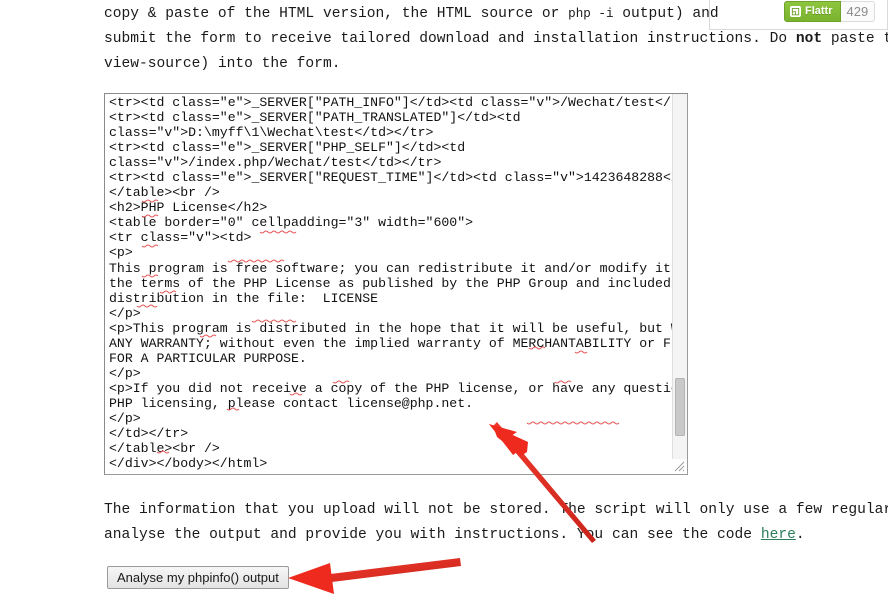  I want to click on intro-line-3: view-source) into the form., so click(222, 64).